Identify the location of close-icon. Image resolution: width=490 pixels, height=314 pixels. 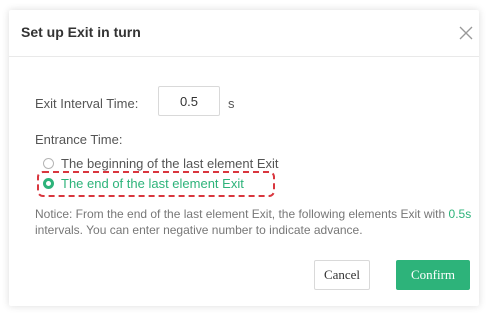
(466, 33).